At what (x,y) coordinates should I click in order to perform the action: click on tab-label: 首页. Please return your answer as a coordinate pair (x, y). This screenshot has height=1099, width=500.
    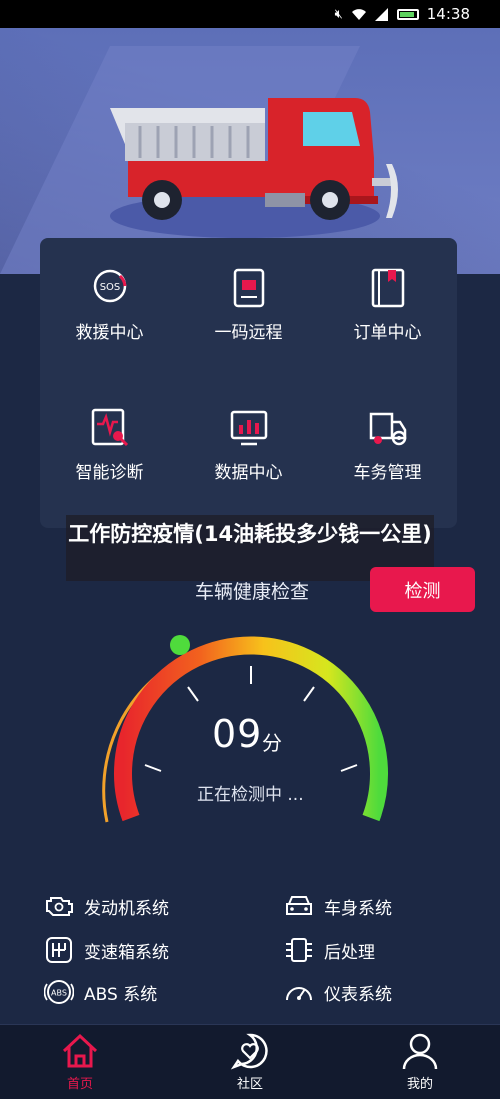
    Looking at the image, I should click on (79, 1084).